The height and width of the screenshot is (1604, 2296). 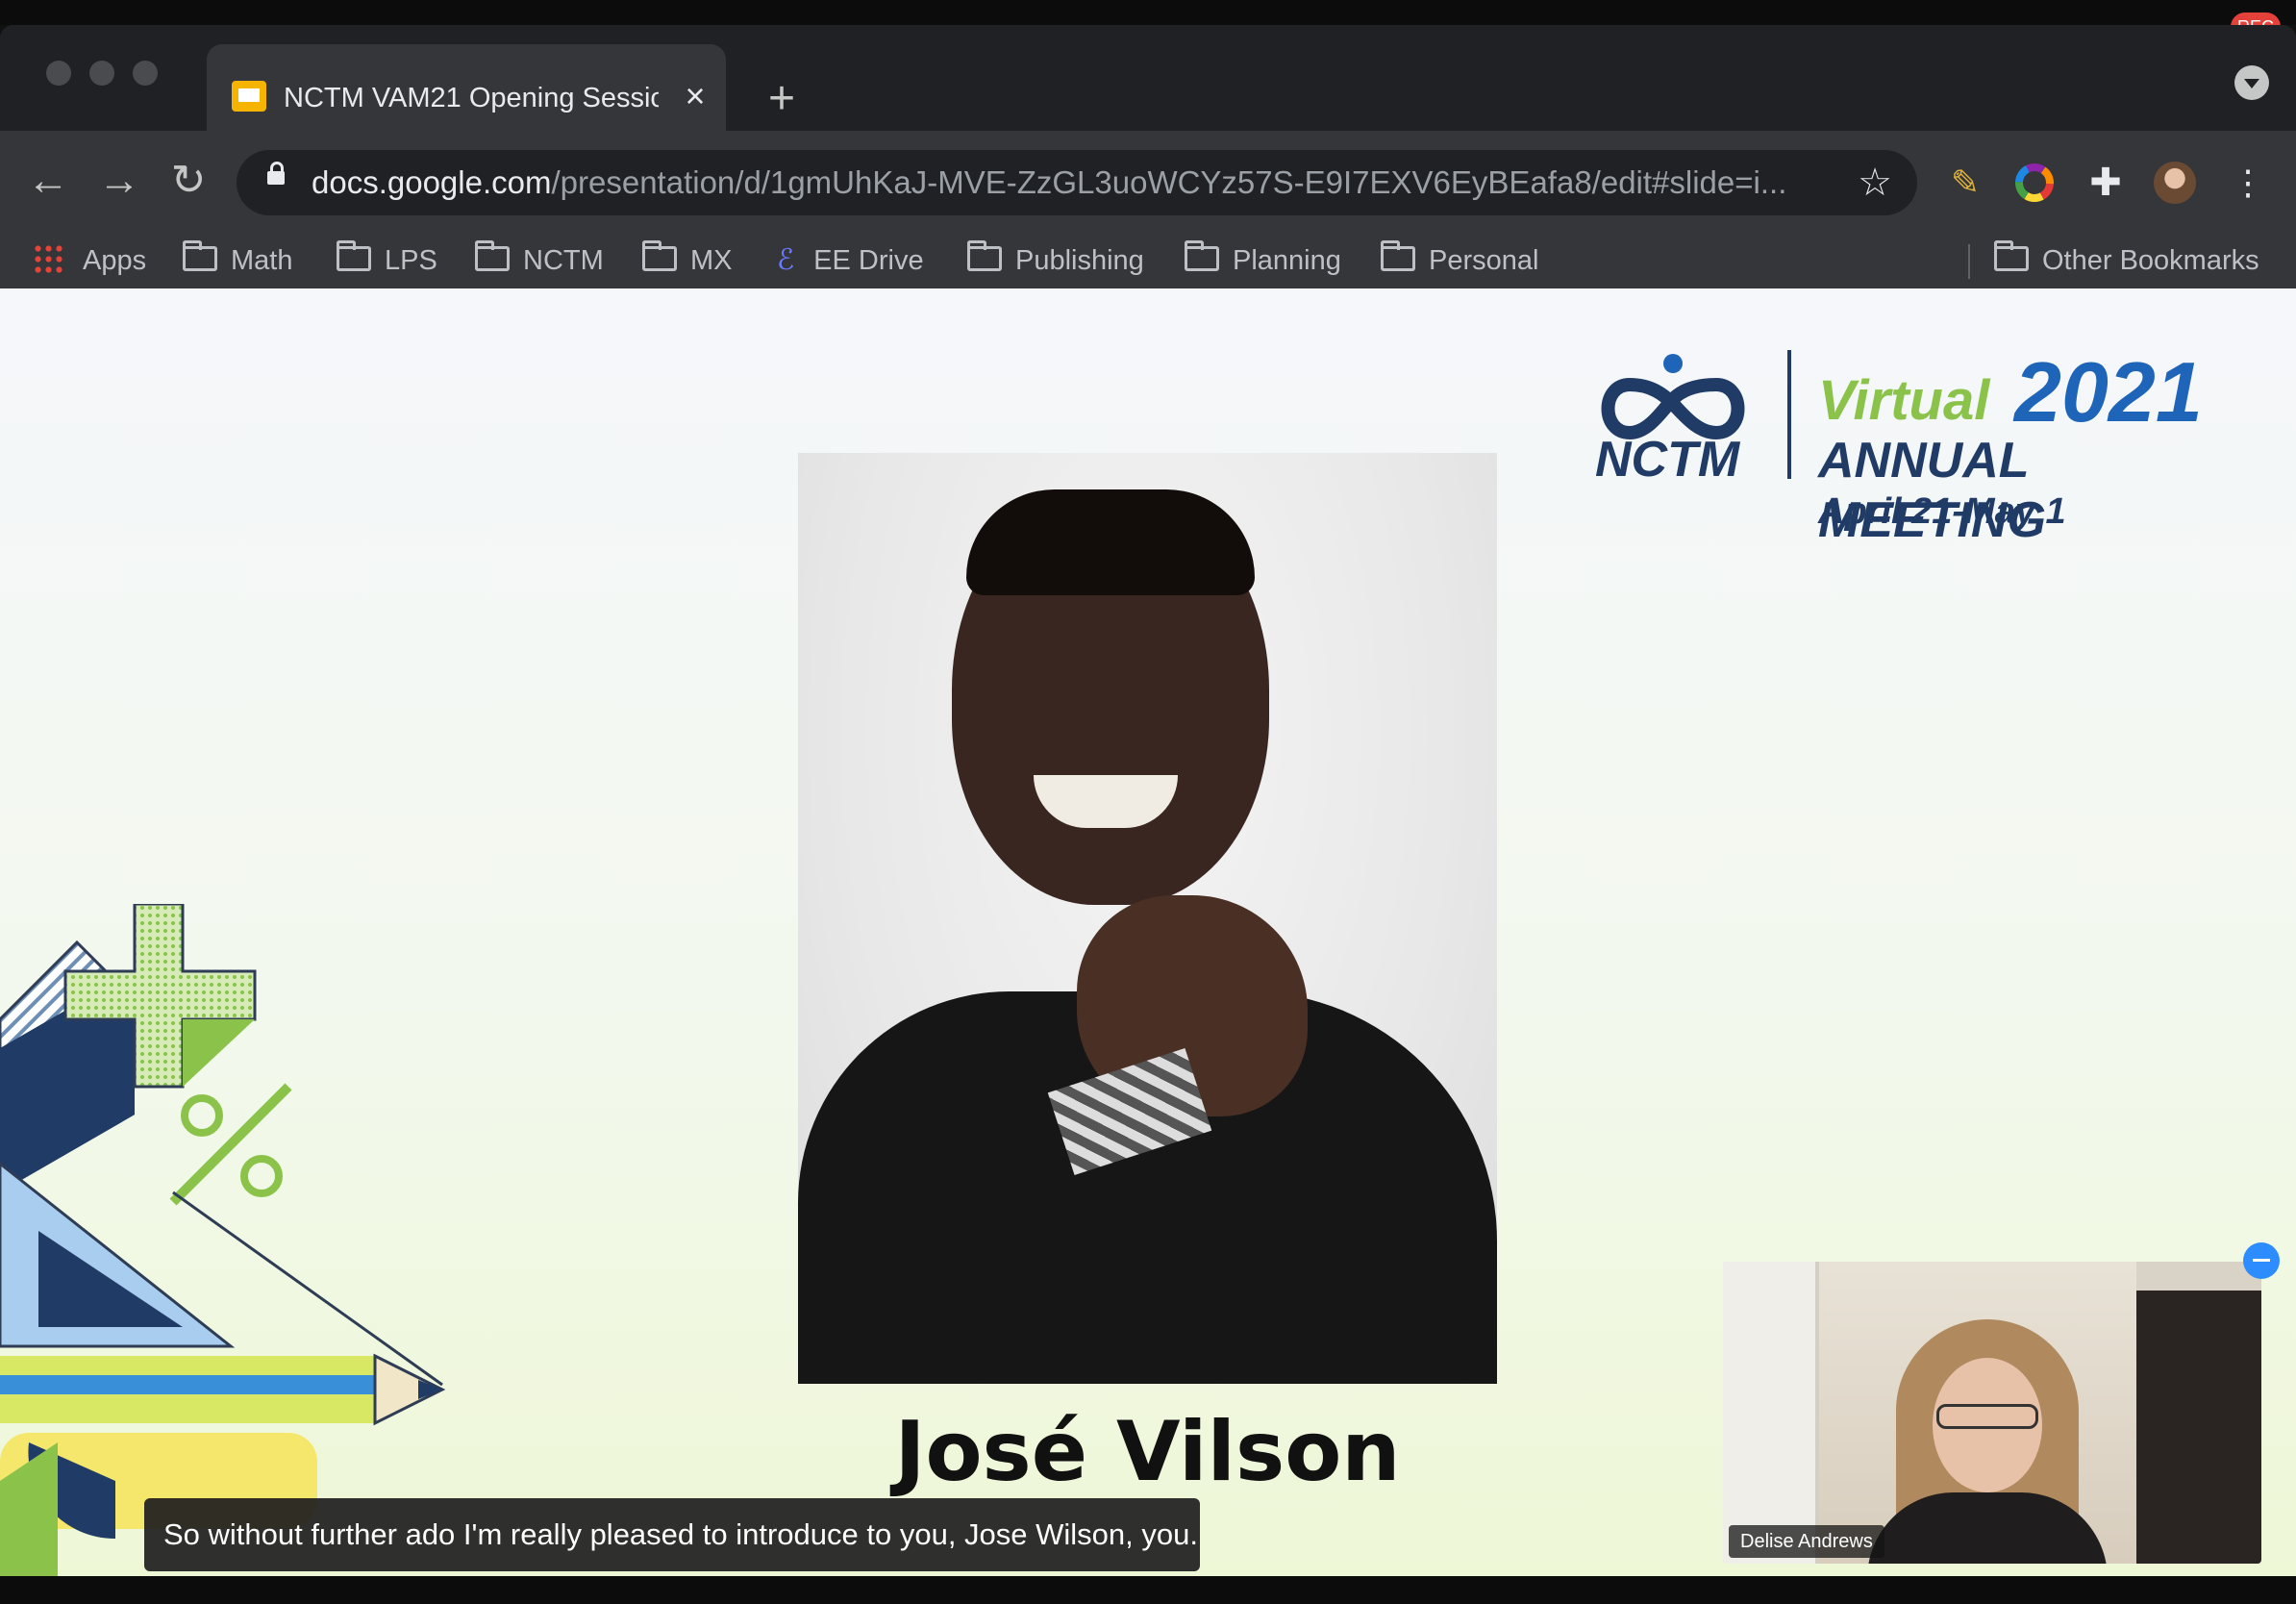 What do you see at coordinates (411, 260) in the screenshot?
I see `bookmark-label: LPS` at bounding box center [411, 260].